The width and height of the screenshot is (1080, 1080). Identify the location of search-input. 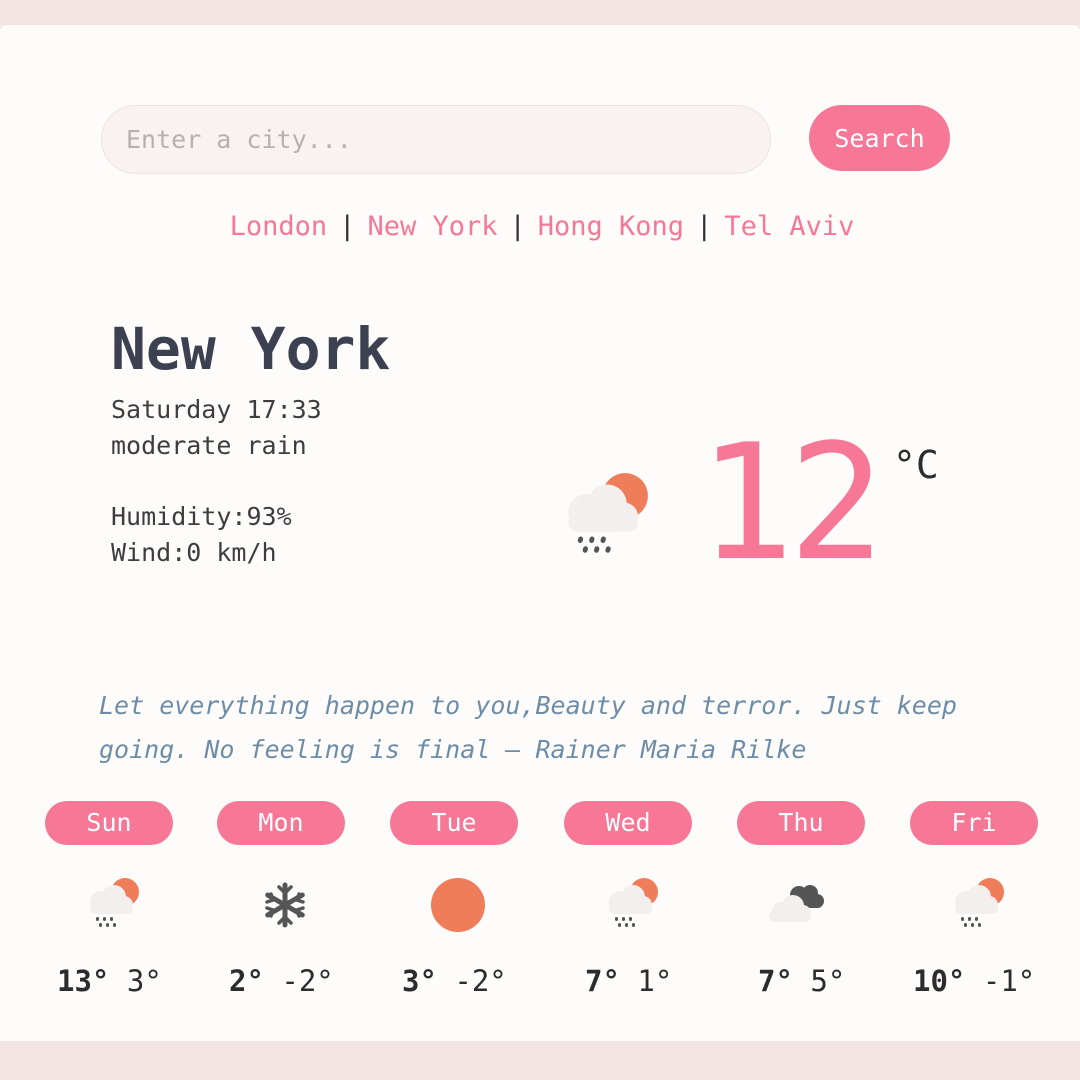
(436, 139).